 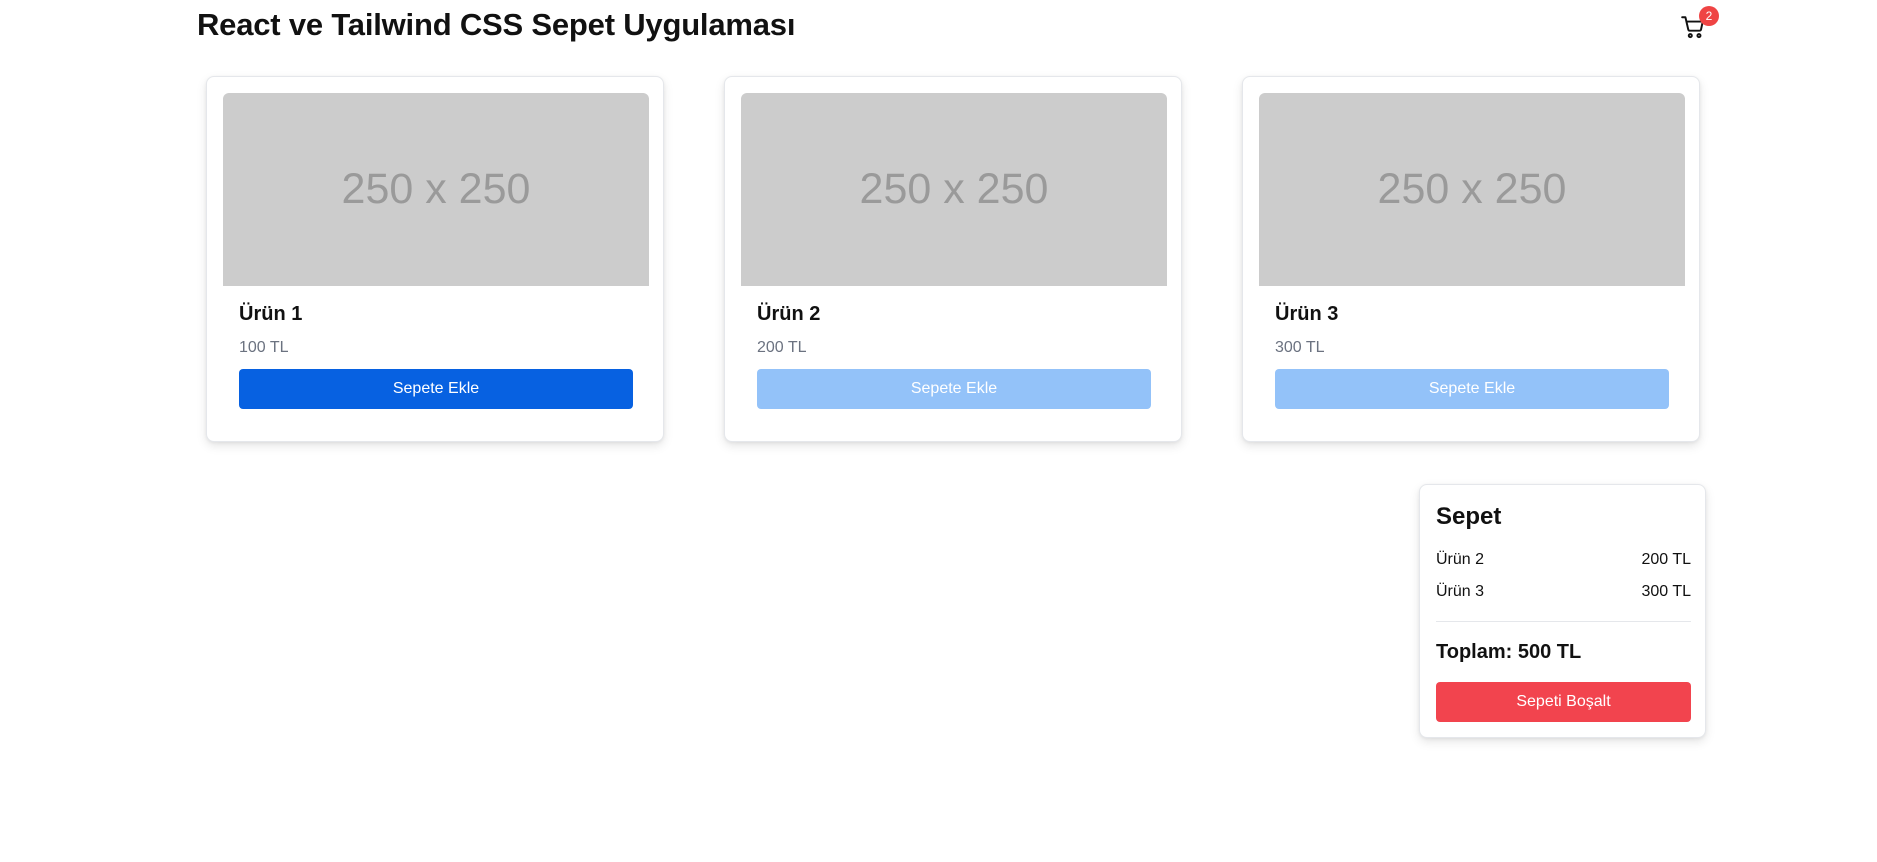 I want to click on cart-item-name: Ürün 2, so click(x=1460, y=559).